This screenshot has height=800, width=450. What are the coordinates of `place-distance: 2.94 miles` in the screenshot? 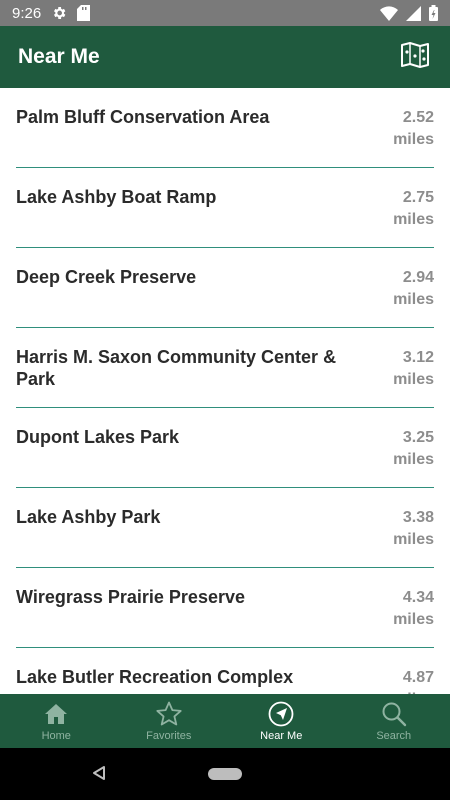 It's located at (412, 296).